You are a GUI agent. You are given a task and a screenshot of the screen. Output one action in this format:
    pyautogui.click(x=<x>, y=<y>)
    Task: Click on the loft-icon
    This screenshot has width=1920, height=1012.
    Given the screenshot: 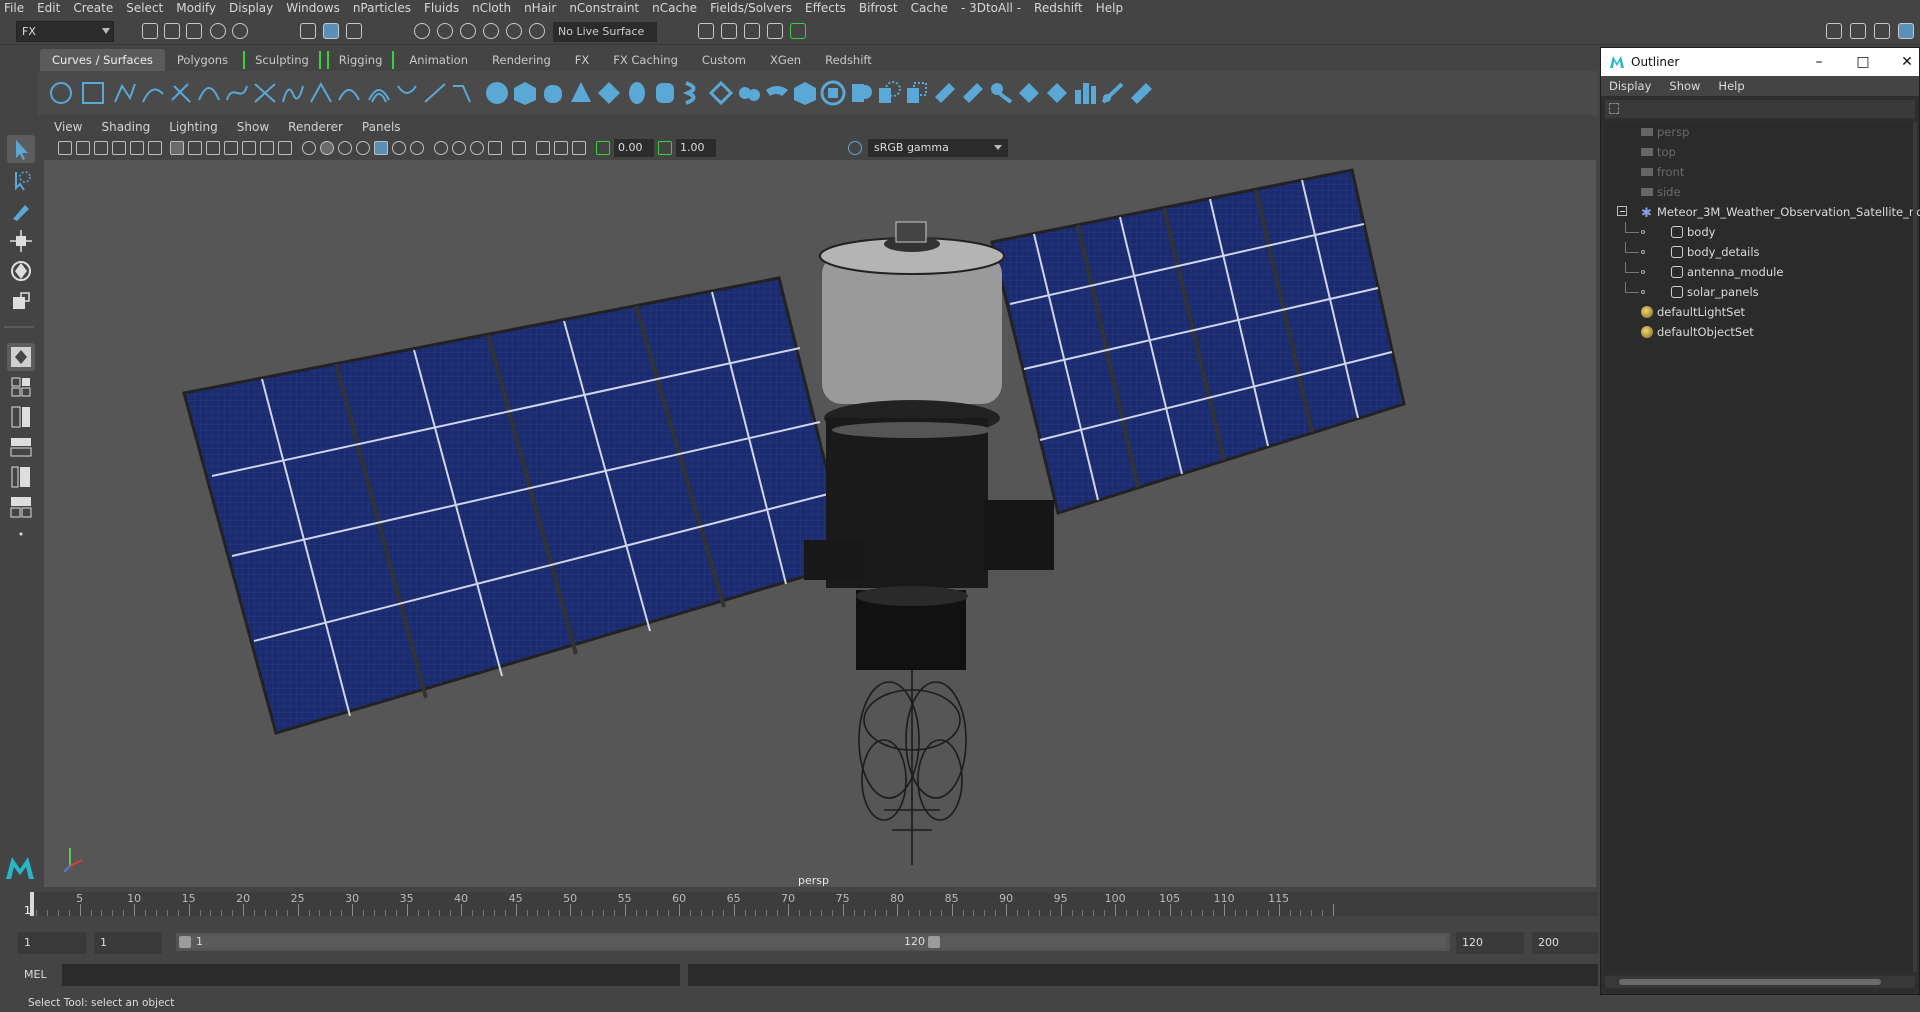 What is the action you would take?
    pyautogui.click(x=693, y=93)
    